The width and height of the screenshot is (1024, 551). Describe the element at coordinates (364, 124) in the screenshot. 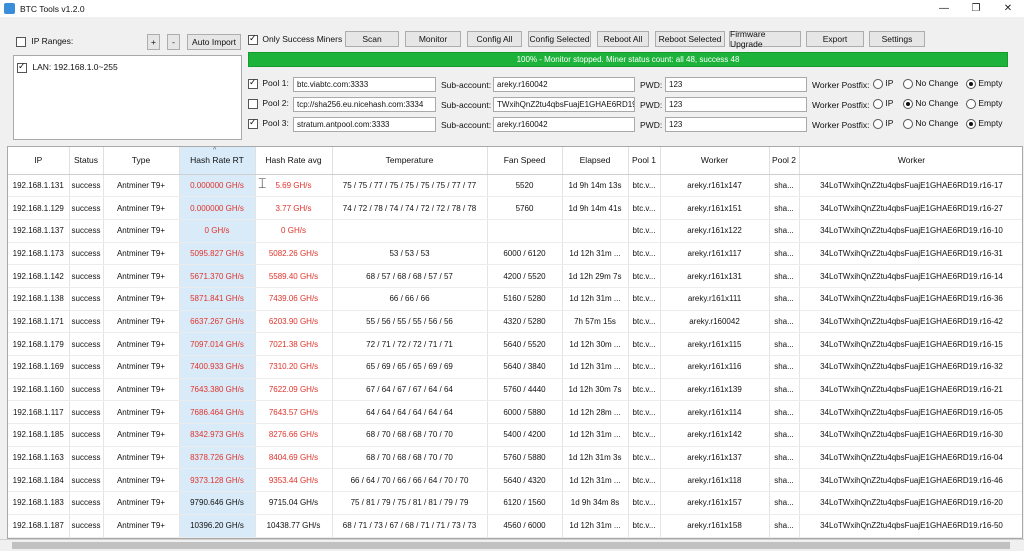

I see `pool-3-url-input: stratum.antpool.com:3333` at that location.